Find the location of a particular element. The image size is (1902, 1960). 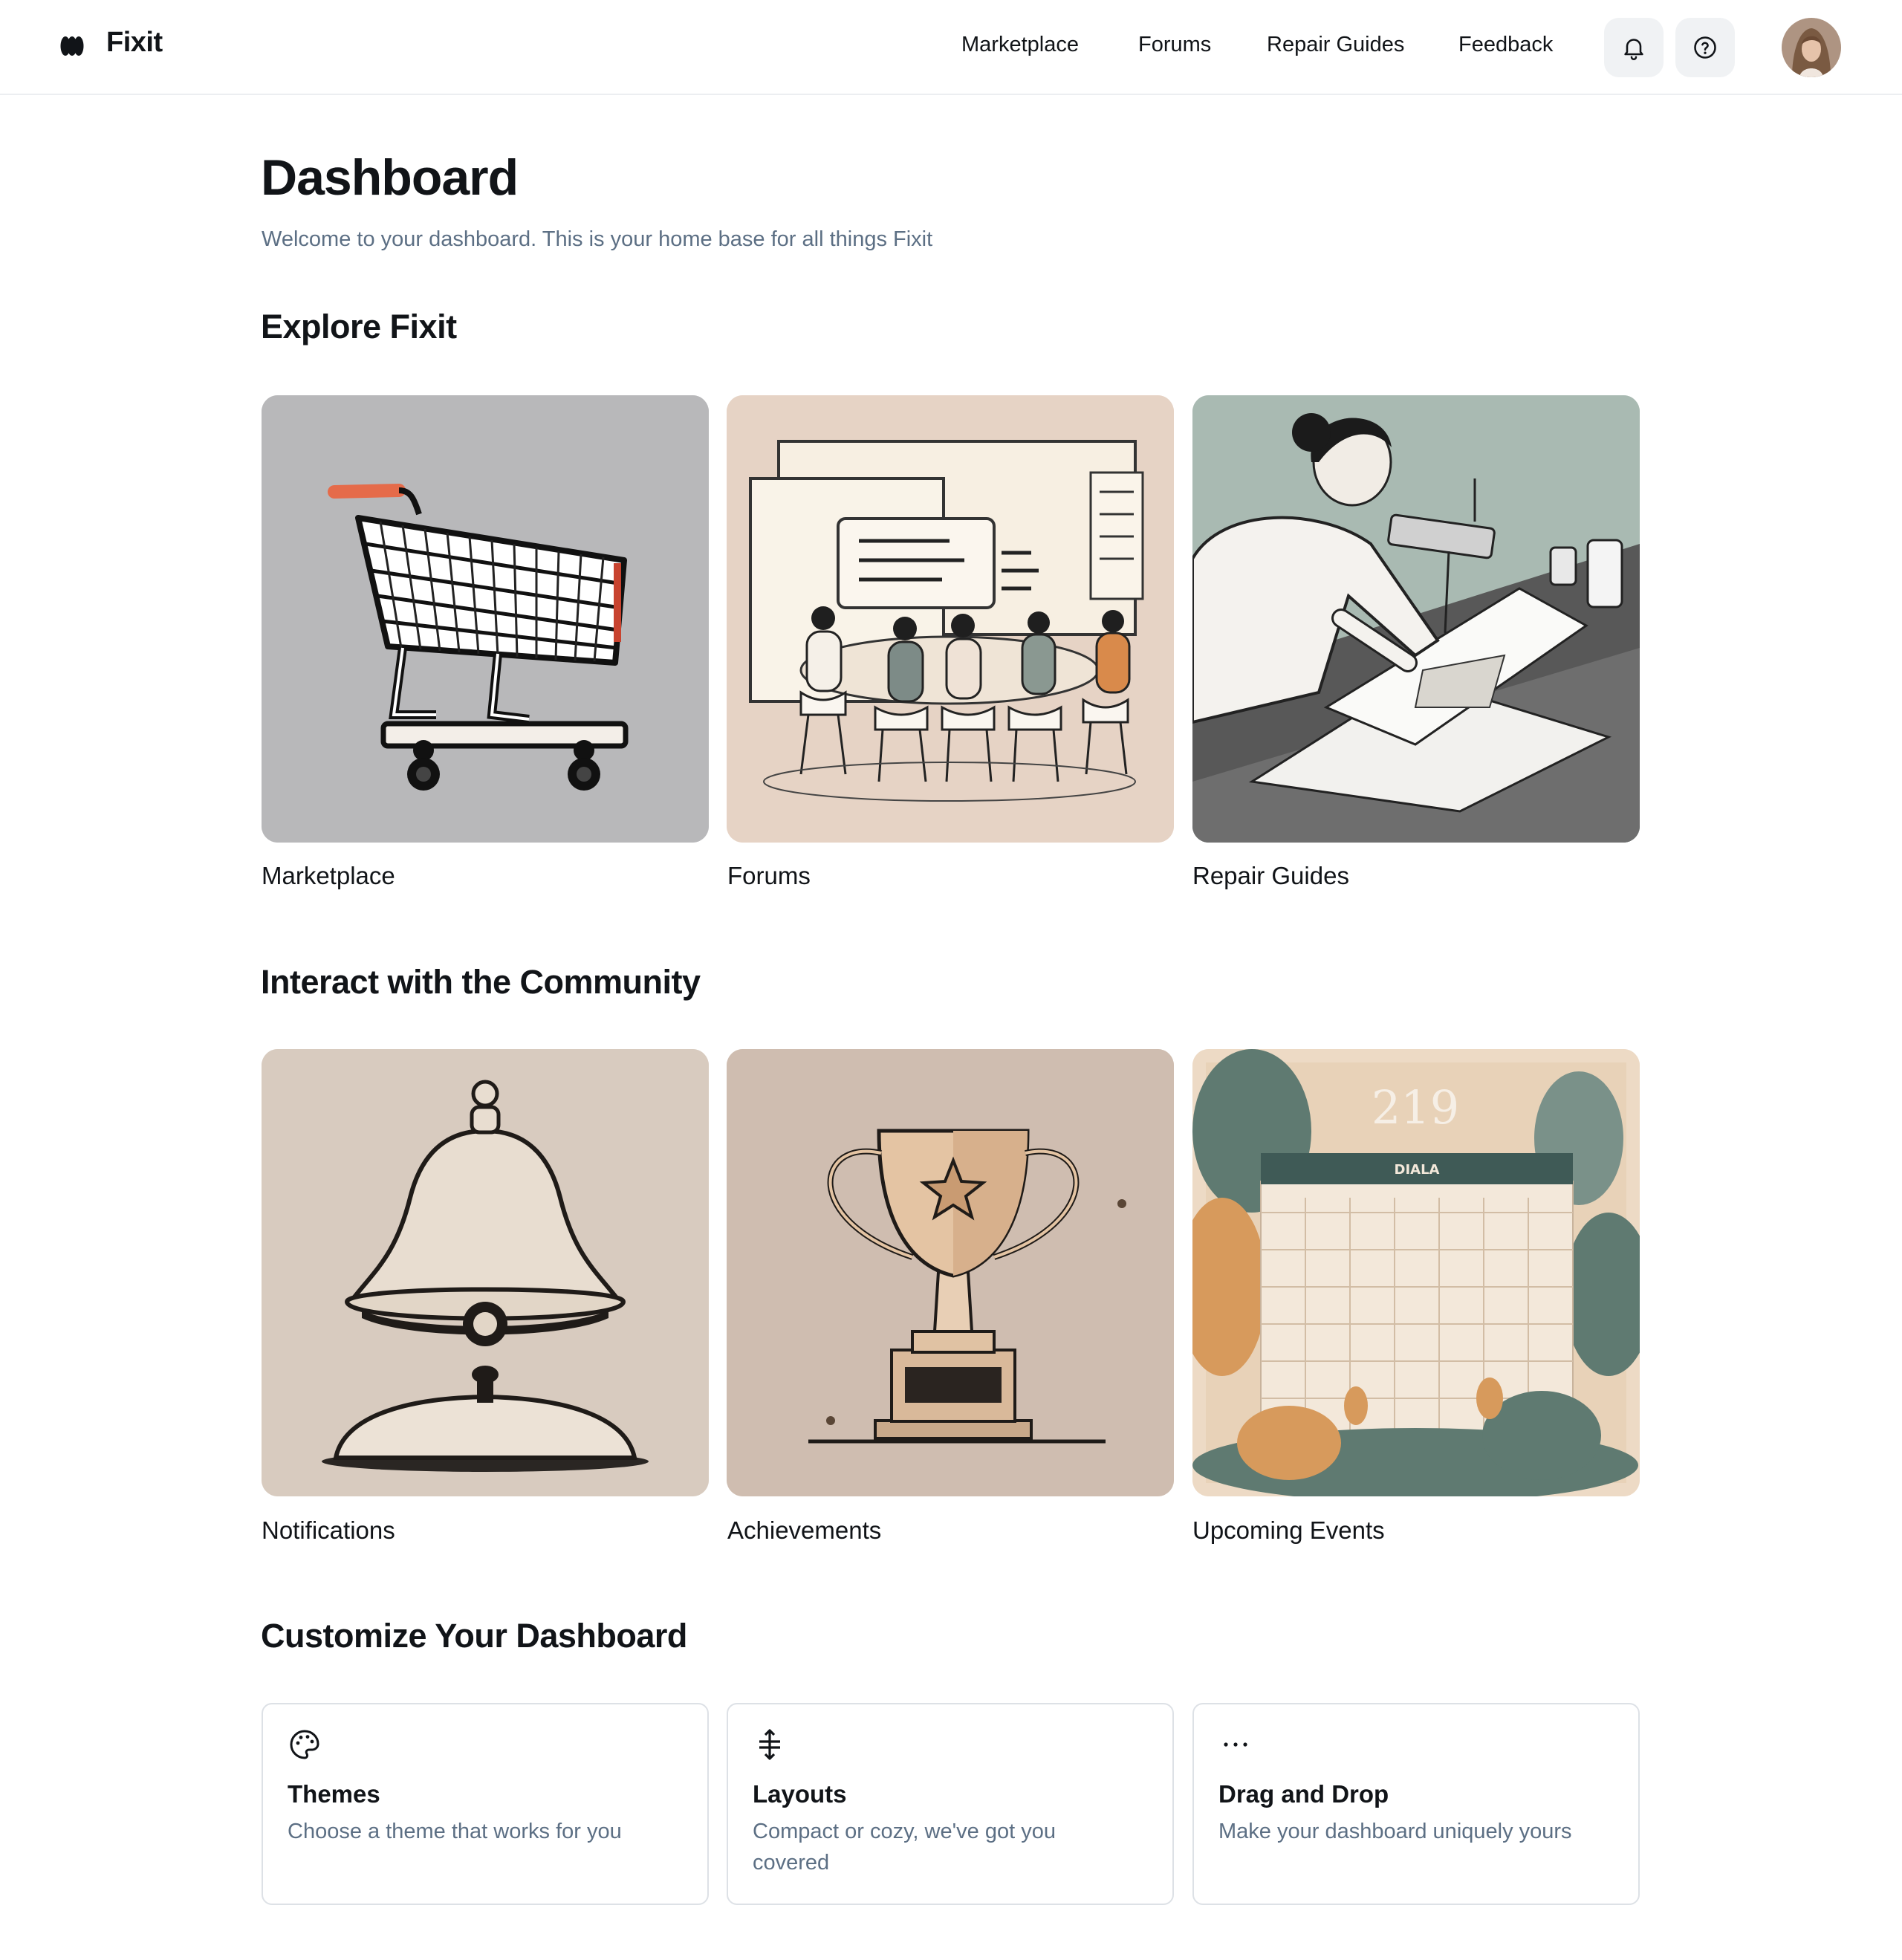

brand-name: Fixit is located at coordinates (134, 43).